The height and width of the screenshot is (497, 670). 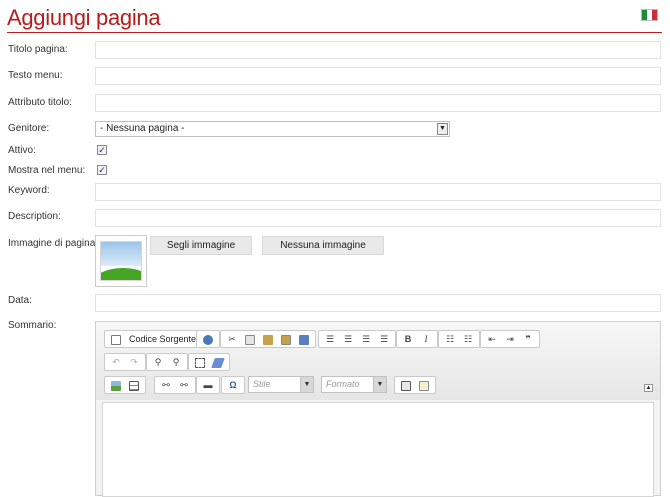 What do you see at coordinates (102, 150) in the screenshot?
I see `attivo-checkbox: ✓` at bounding box center [102, 150].